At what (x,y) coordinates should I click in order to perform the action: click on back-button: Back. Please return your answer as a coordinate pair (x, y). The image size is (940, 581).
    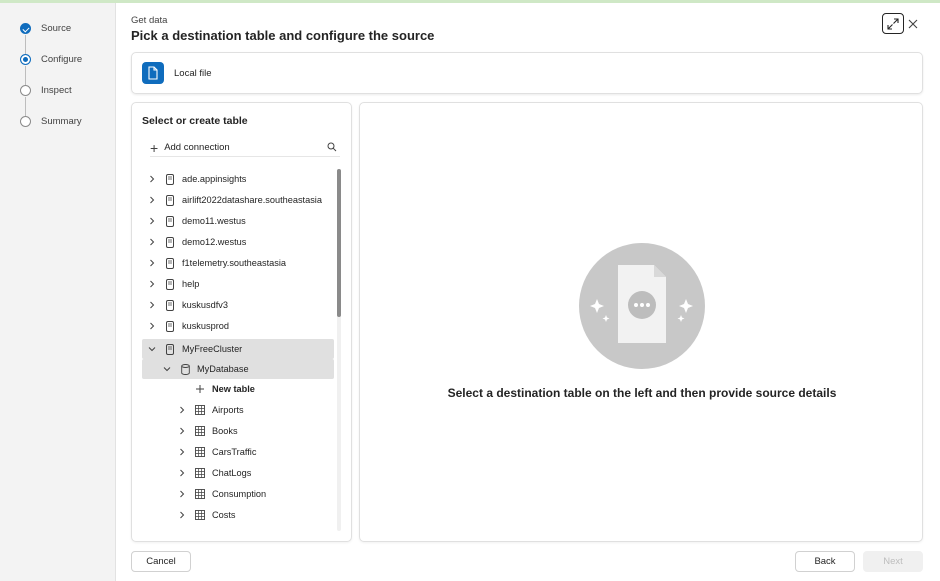
    Looking at the image, I should click on (825, 561).